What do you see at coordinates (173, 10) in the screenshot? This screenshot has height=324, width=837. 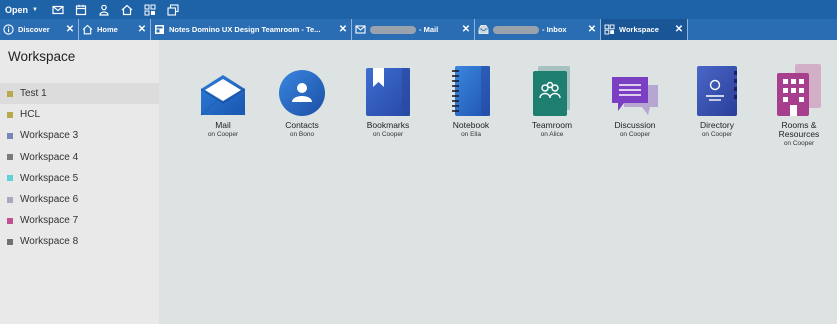 I see `windows-icon` at bounding box center [173, 10].